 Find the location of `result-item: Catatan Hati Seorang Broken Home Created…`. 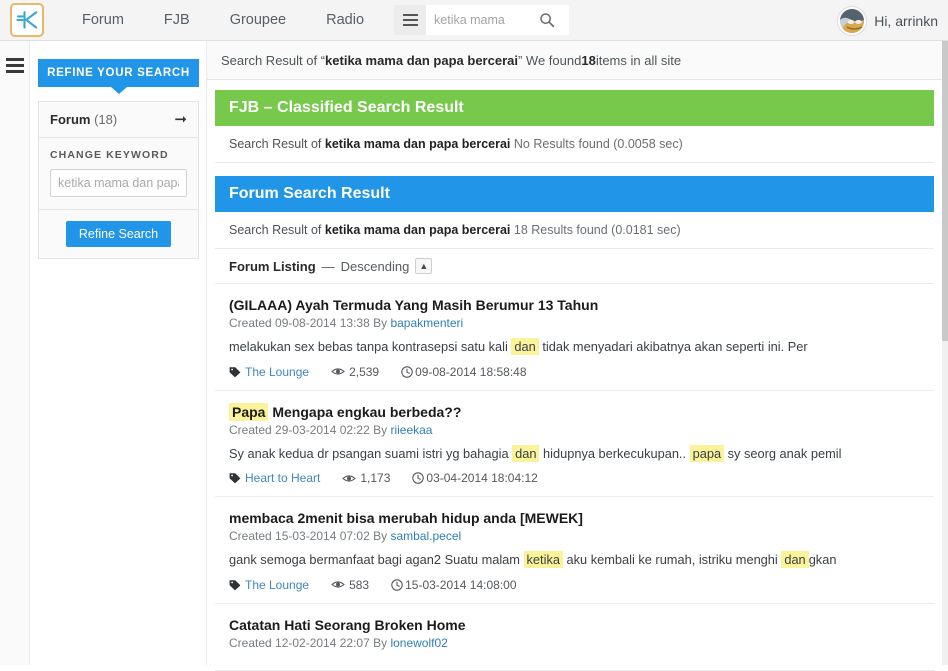

result-item: Catatan Hati Seorang Broken Home Created… is located at coordinates (574, 637).